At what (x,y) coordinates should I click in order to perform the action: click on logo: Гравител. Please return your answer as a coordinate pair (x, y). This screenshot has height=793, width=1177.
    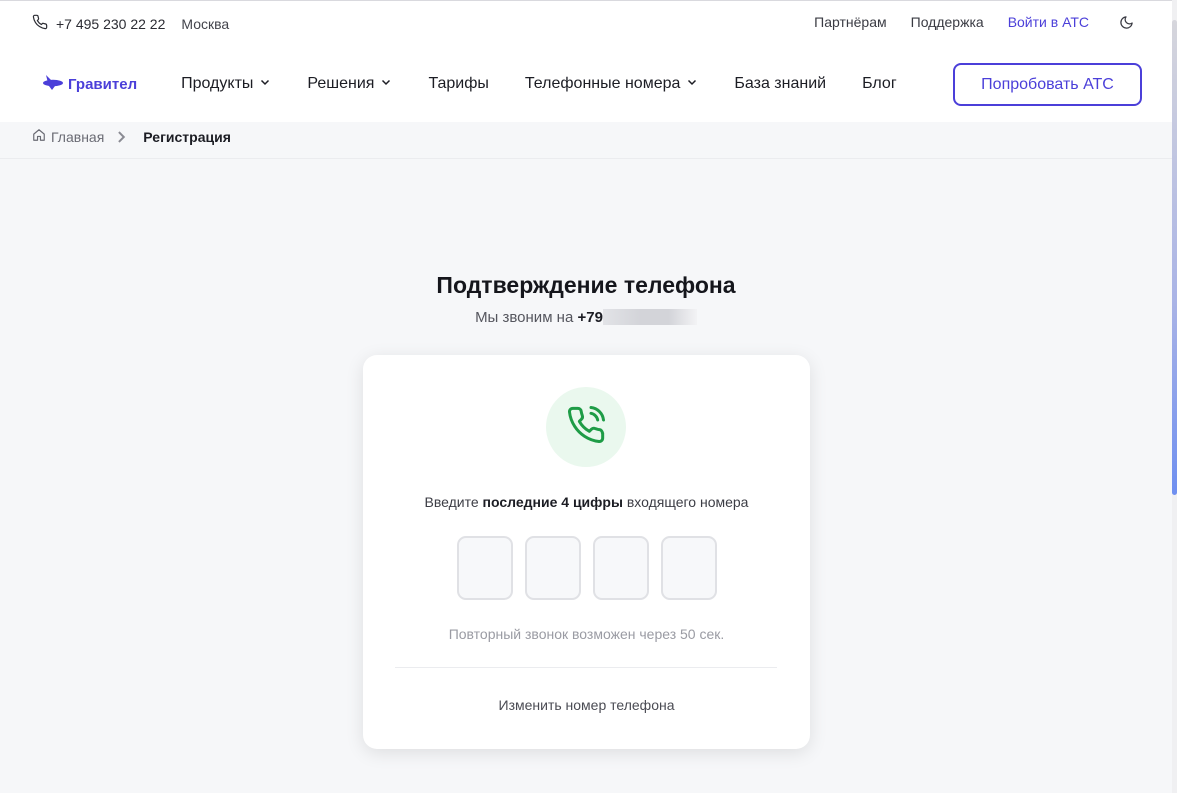
    Looking at the image, I should click on (88, 84).